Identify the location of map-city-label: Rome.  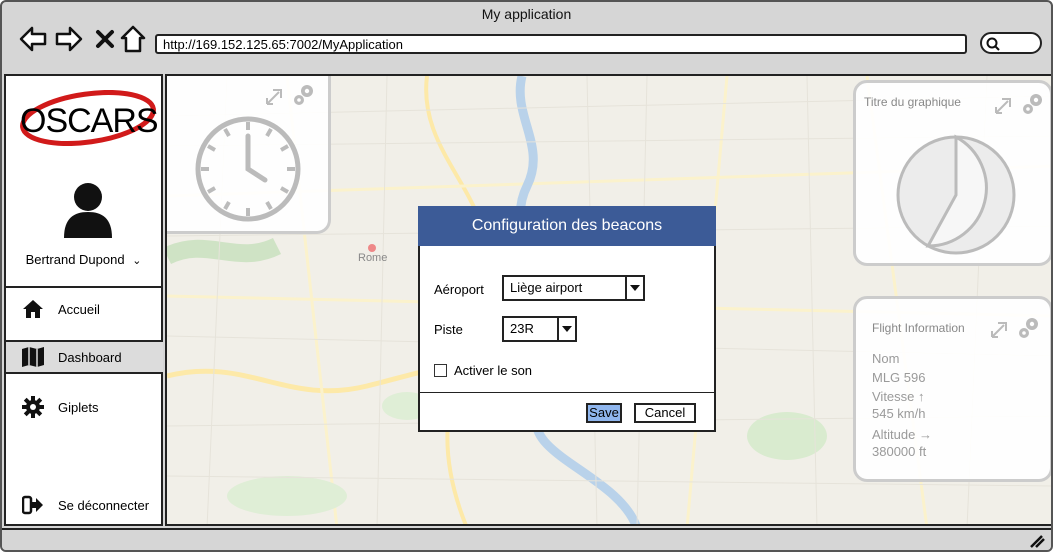
(373, 258).